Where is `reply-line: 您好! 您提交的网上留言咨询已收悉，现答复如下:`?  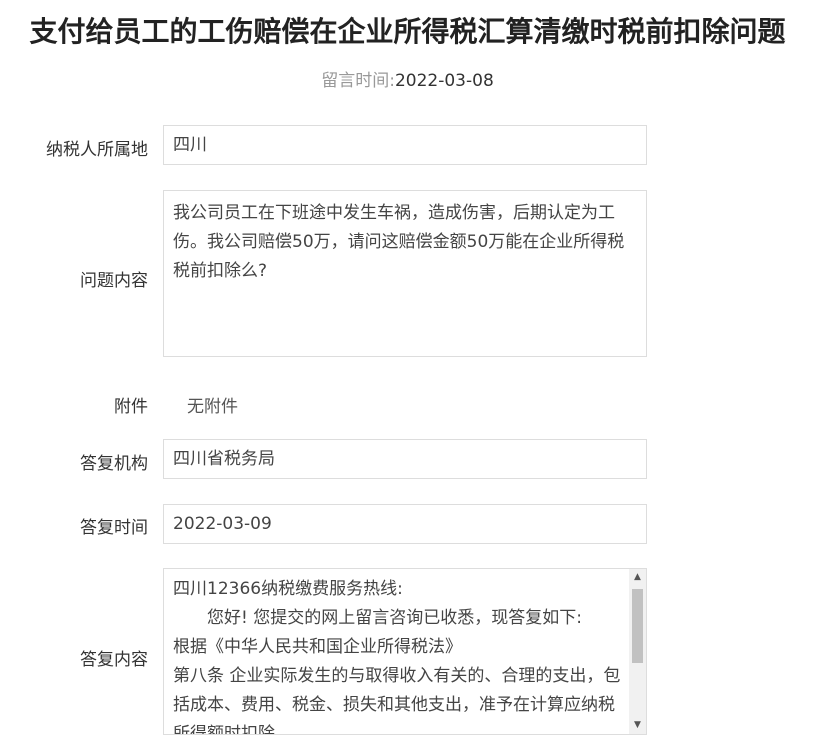 reply-line: 您好! 您提交的网上留言咨询已收悉，现答复如下: is located at coordinates (377, 618).